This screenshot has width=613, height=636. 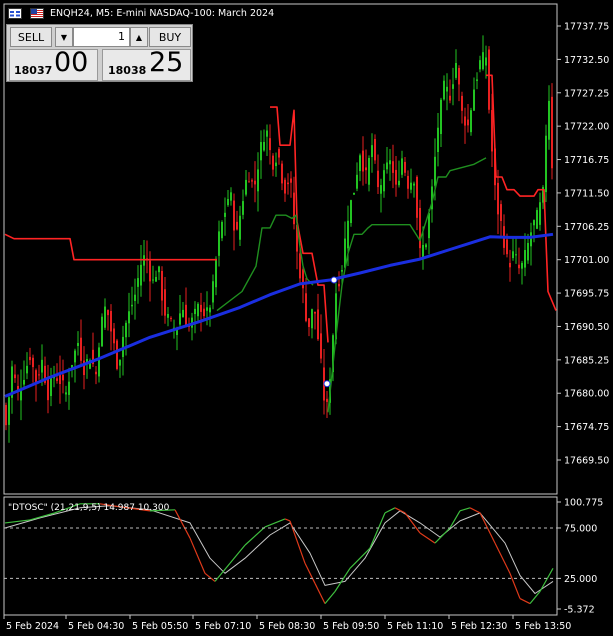 I want to click on trade-marker, so click(x=327, y=384).